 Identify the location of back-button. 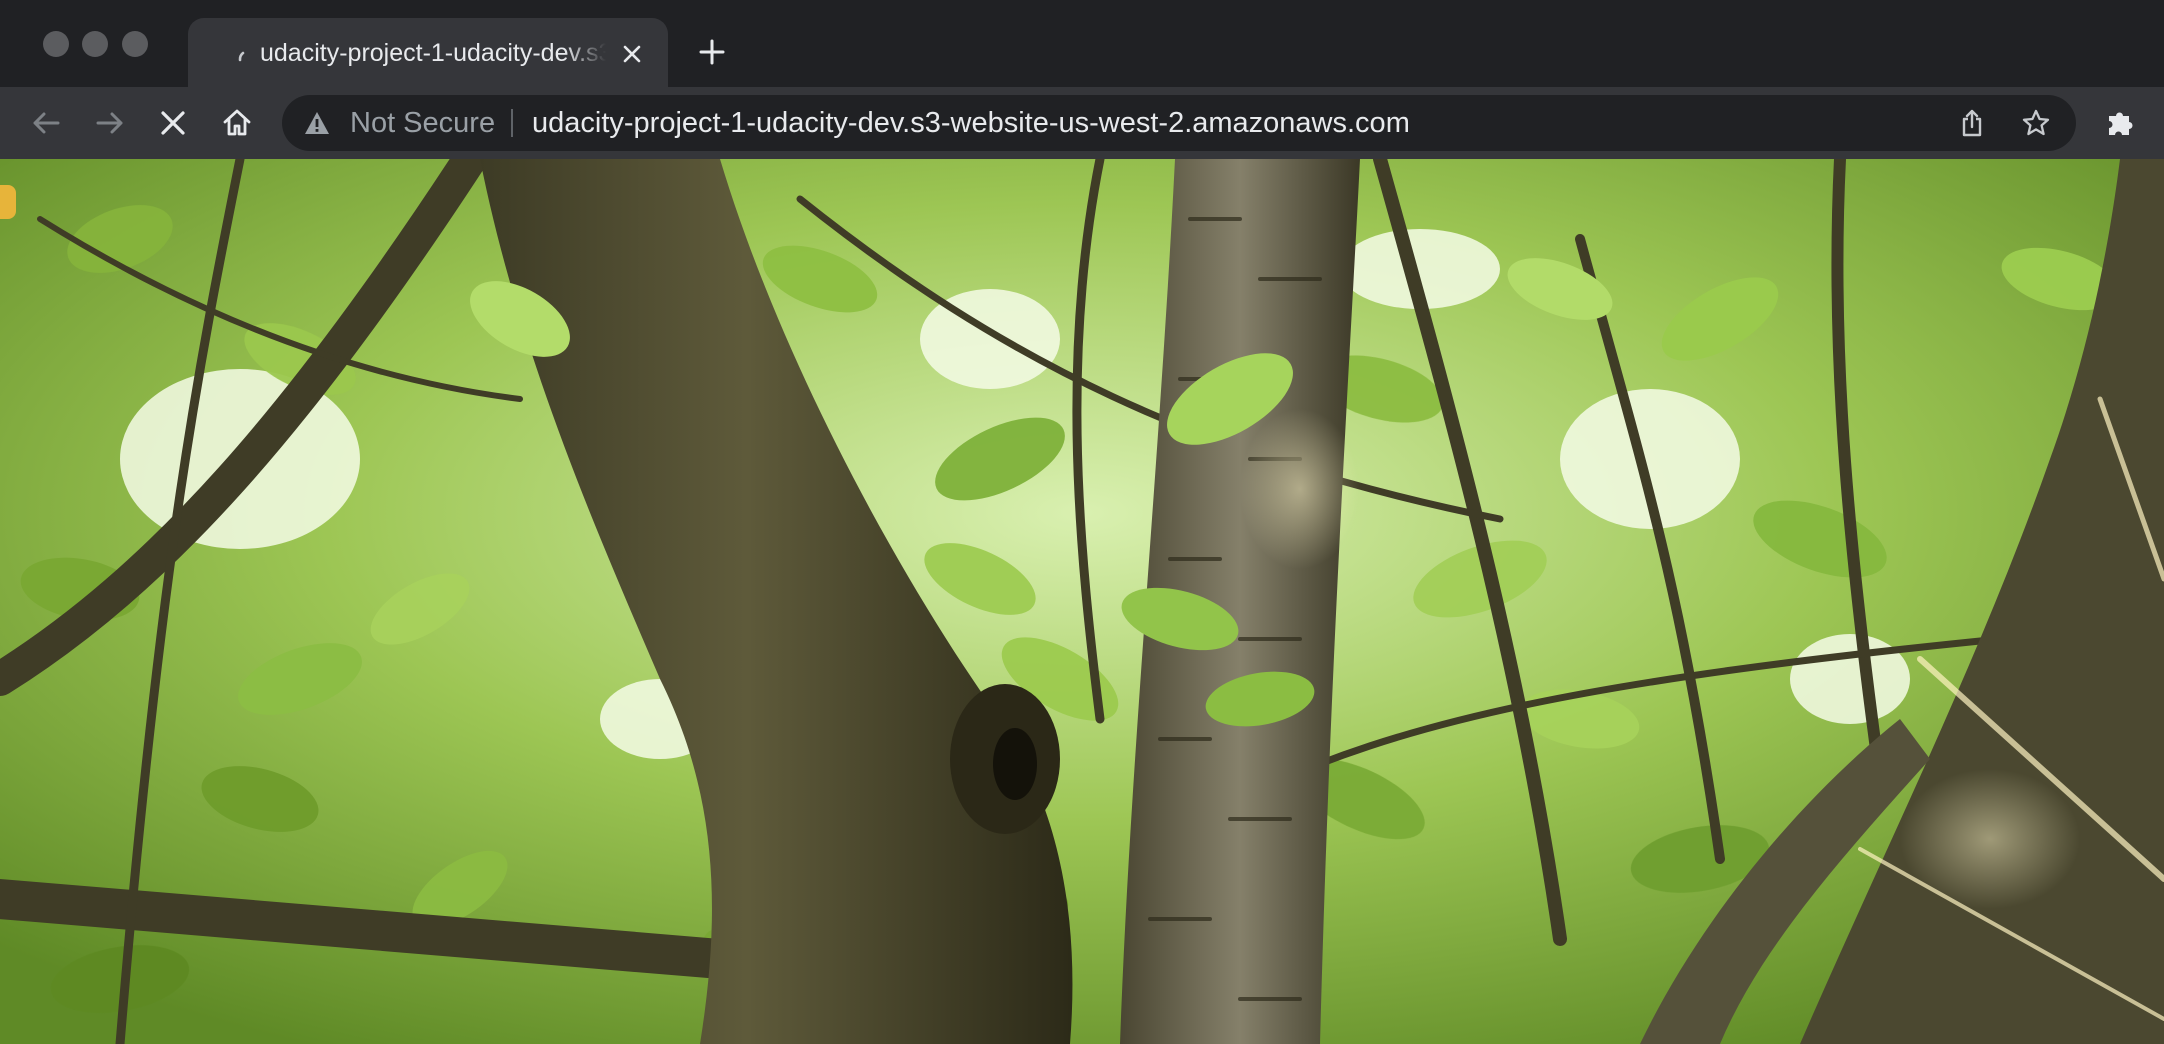
(46, 123).